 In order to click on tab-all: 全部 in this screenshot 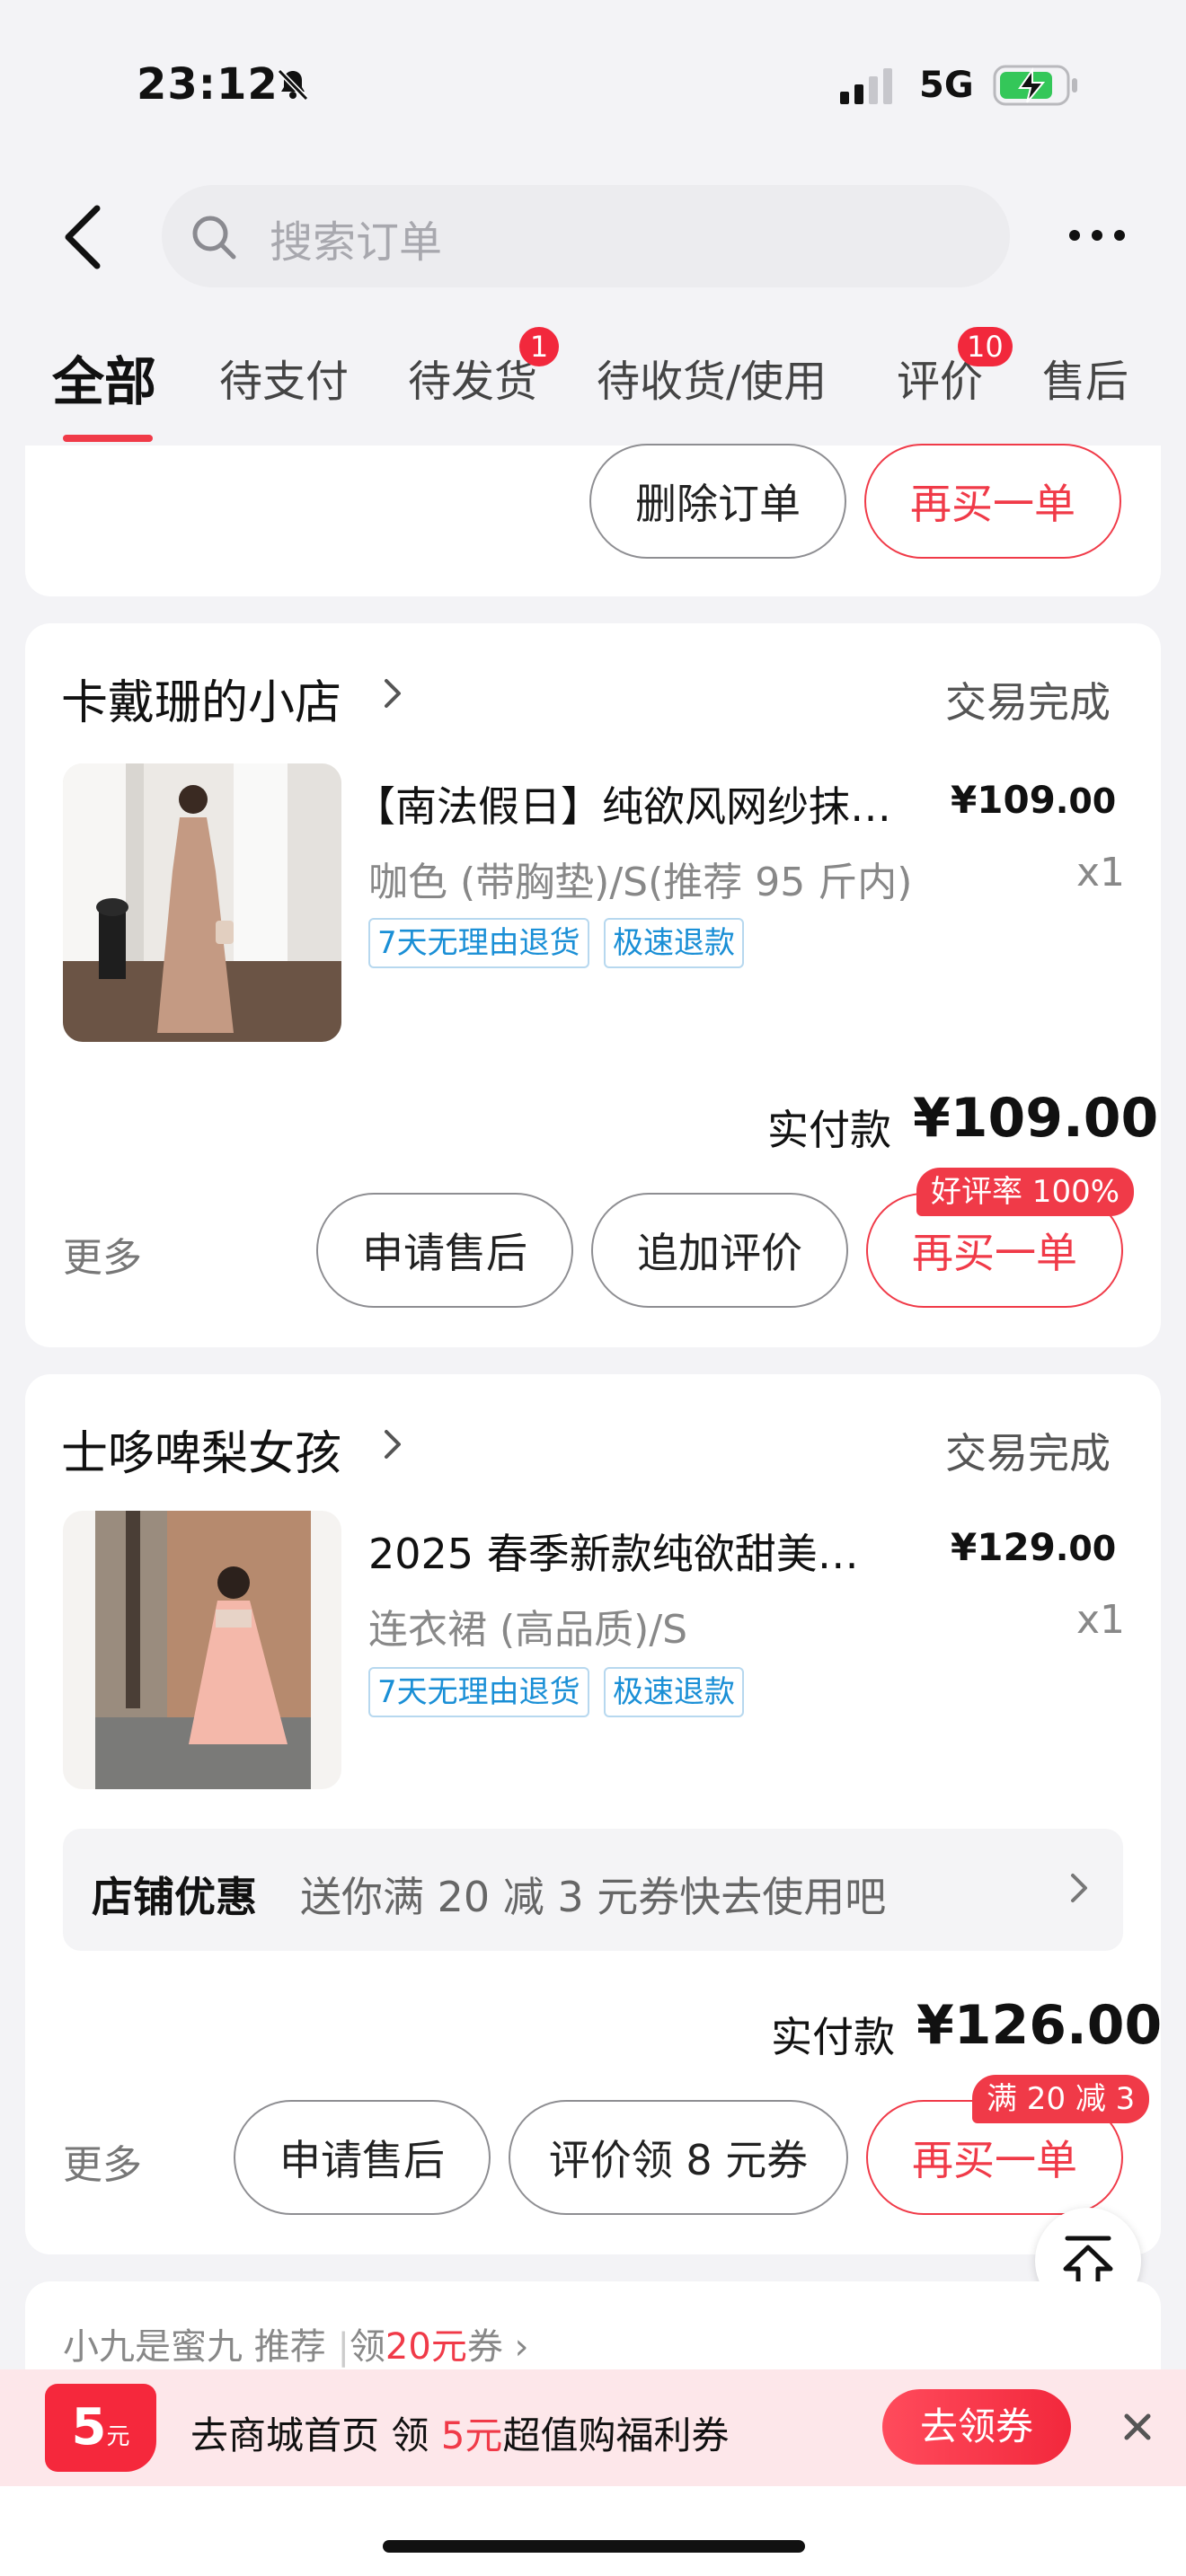, I will do `click(104, 377)`.